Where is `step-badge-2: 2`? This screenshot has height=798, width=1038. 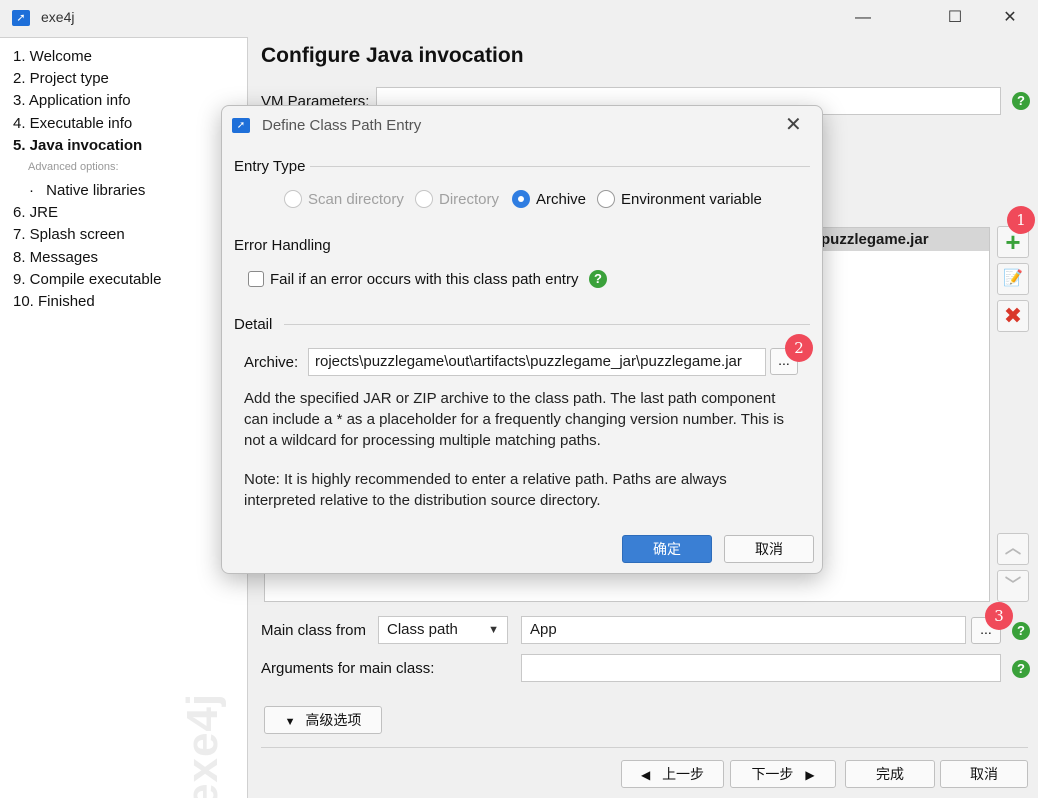 step-badge-2: 2 is located at coordinates (799, 348).